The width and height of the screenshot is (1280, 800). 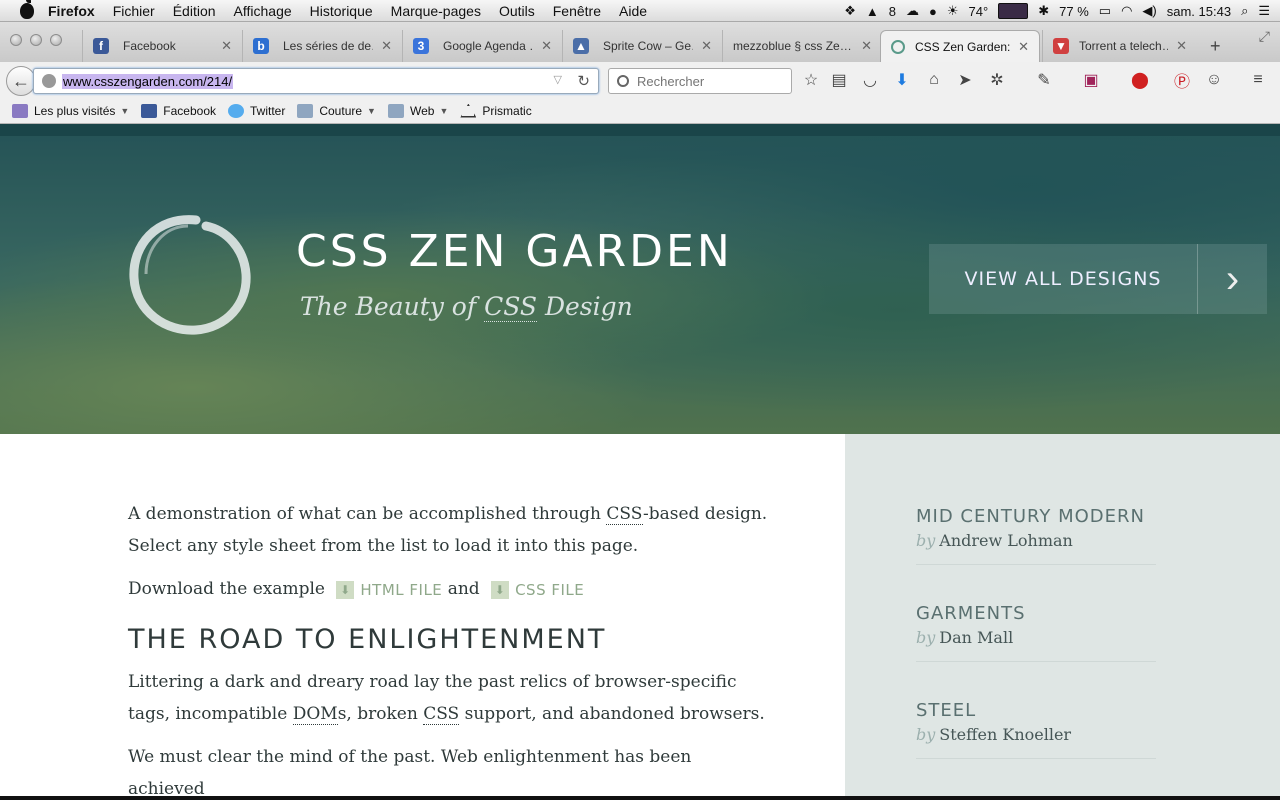 I want to click on tab-css-zen-garden: CSS Zen Garden:… ✕, so click(x=960, y=46).